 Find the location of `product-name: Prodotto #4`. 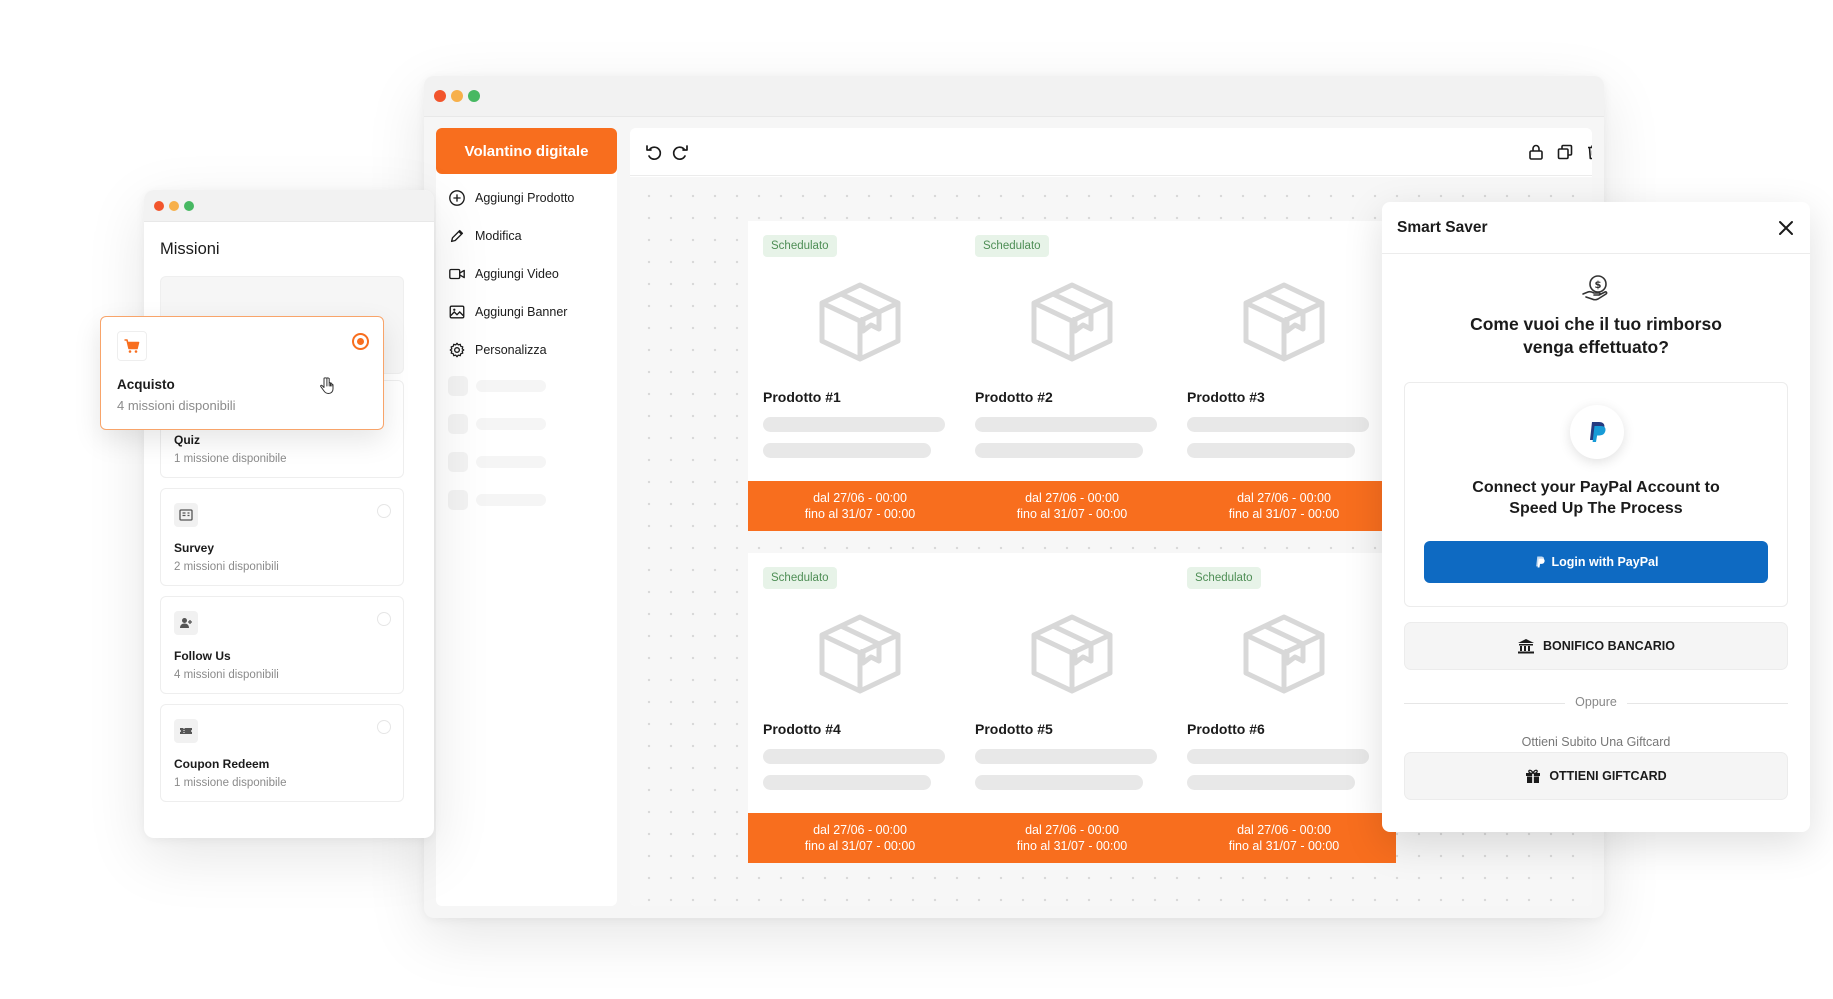

product-name: Prodotto #4 is located at coordinates (802, 729).